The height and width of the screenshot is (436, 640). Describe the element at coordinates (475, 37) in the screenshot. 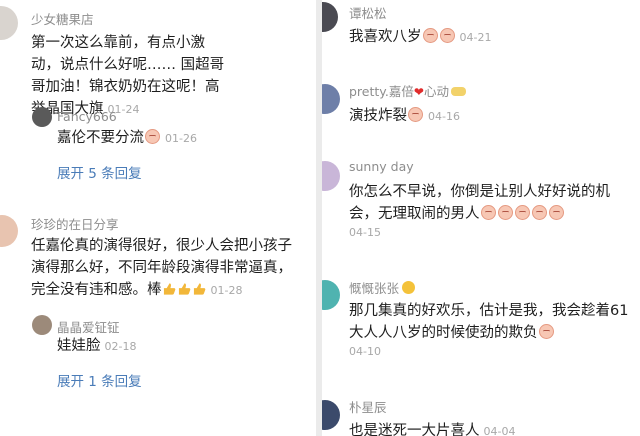

I see `comment-date: 04-21` at that location.